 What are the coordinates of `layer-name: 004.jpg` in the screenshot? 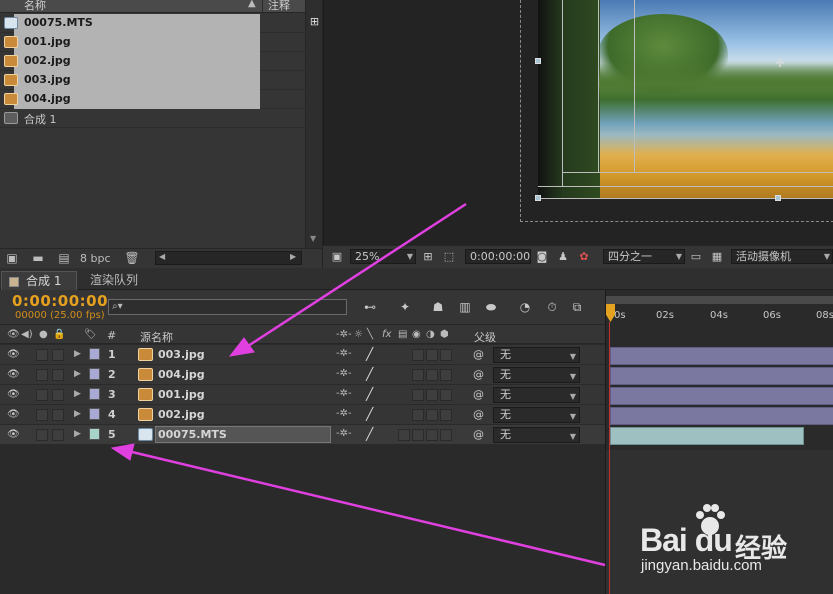 It's located at (181, 374).